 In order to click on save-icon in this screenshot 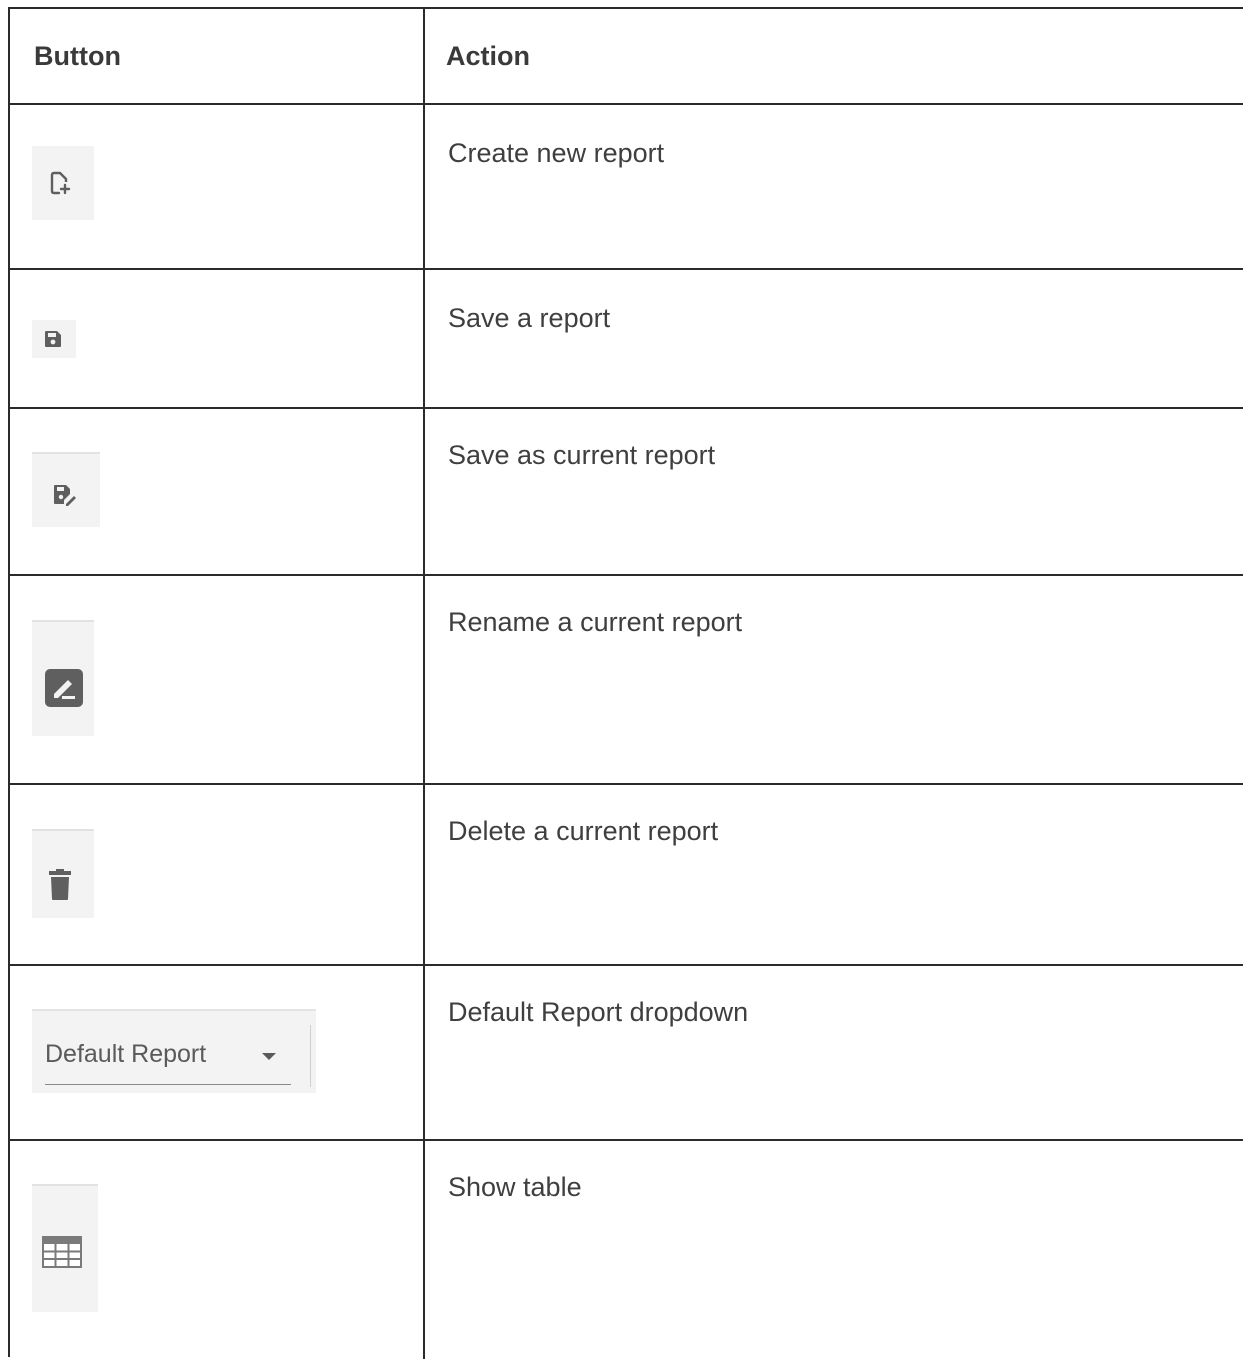, I will do `click(53, 339)`.